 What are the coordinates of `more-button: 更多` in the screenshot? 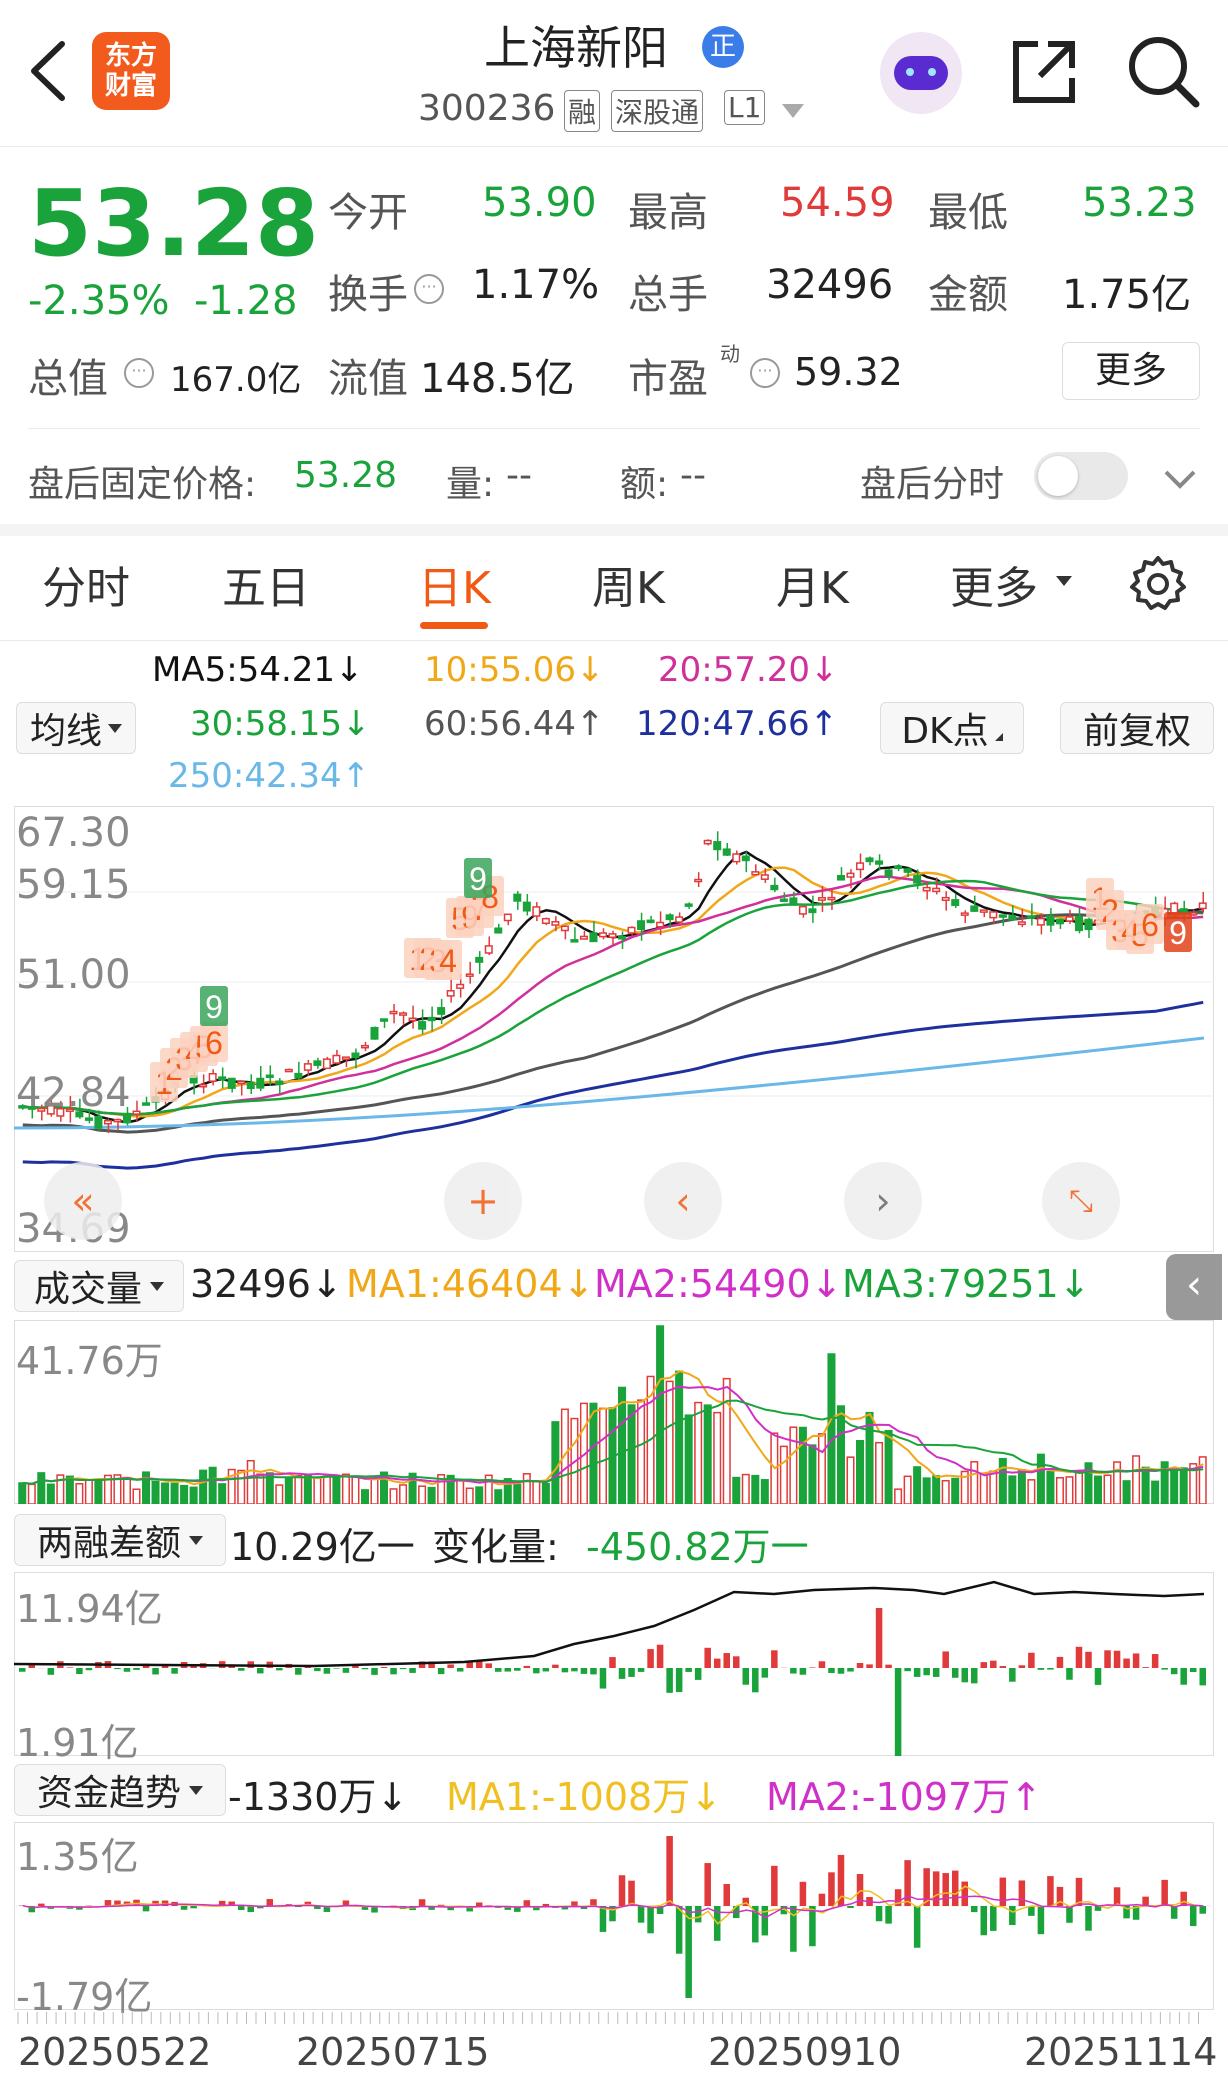 It's located at (1131, 371).